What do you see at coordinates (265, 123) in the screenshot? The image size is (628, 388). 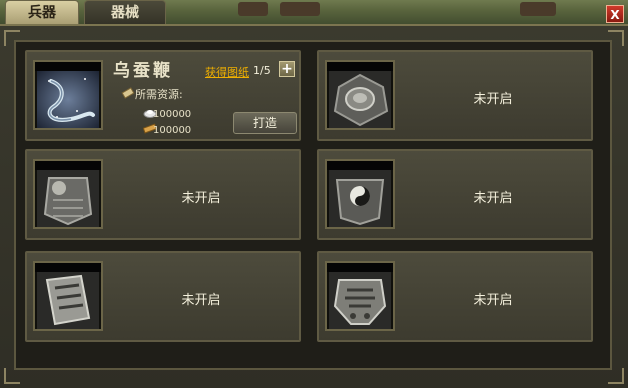 I see `forge-button: 打造` at bounding box center [265, 123].